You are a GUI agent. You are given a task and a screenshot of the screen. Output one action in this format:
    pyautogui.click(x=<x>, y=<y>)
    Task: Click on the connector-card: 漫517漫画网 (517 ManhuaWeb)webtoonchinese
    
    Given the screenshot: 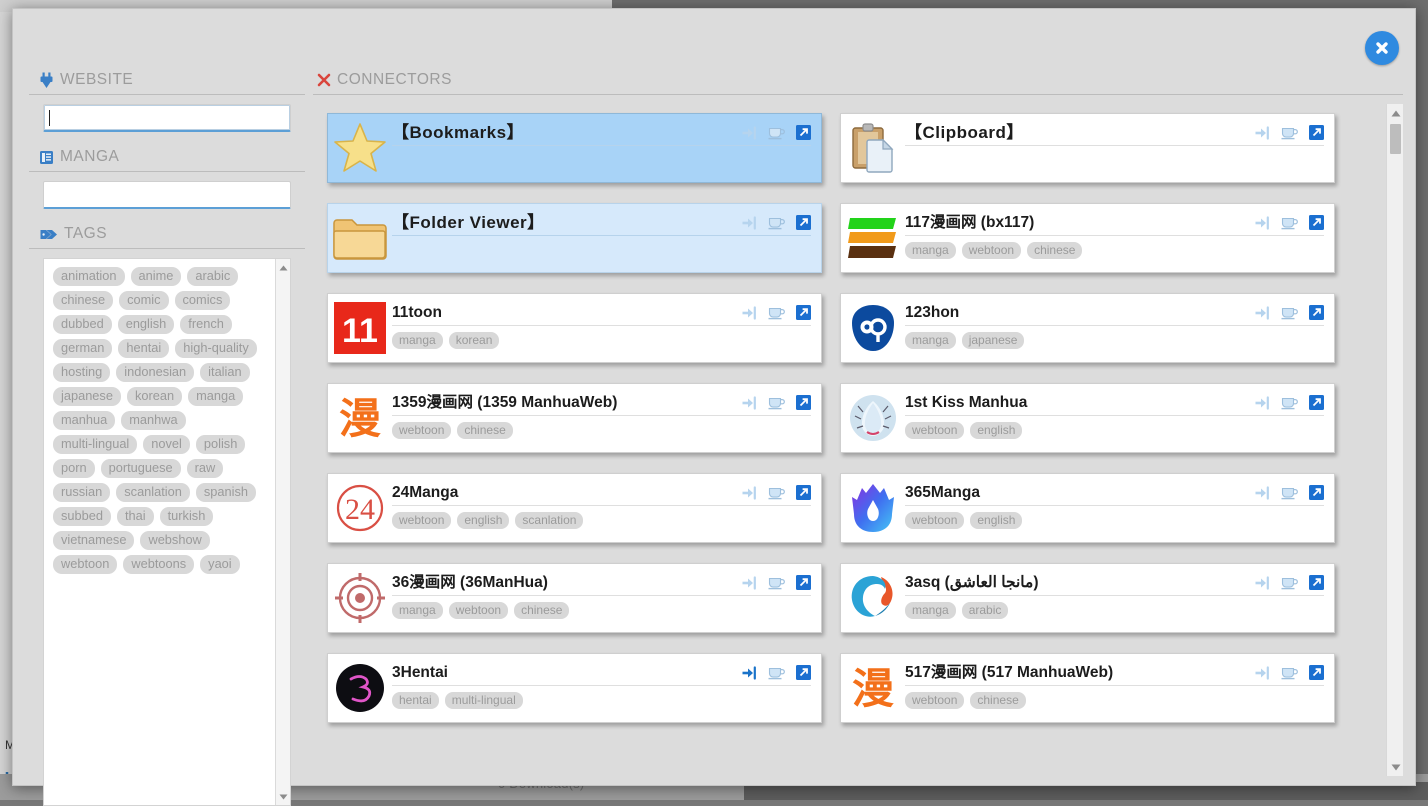 What is the action you would take?
    pyautogui.click(x=1087, y=688)
    